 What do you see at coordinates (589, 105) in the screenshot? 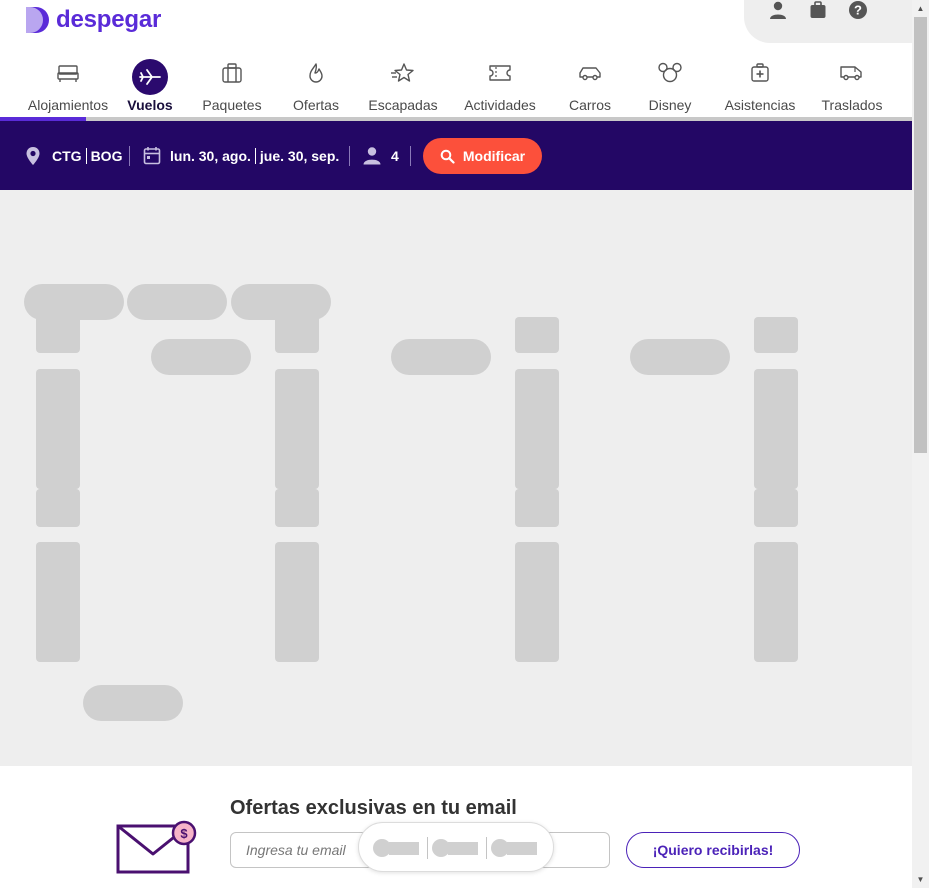
I see `nav-label: Carros` at bounding box center [589, 105].